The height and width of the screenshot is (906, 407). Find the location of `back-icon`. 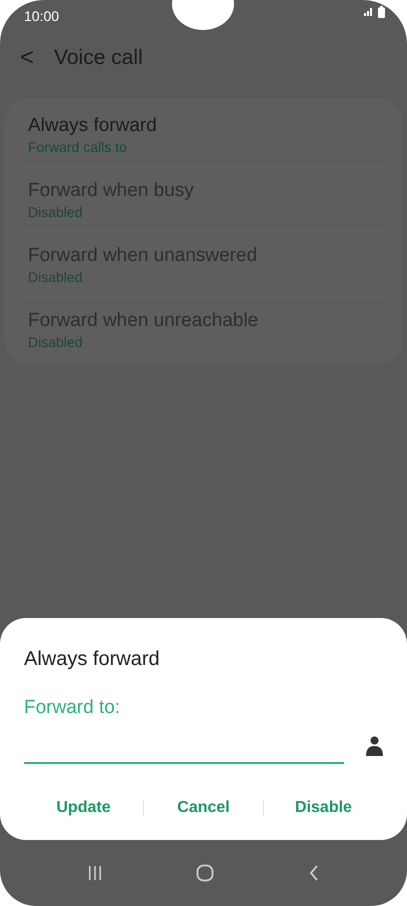

back-icon is located at coordinates (314, 873).